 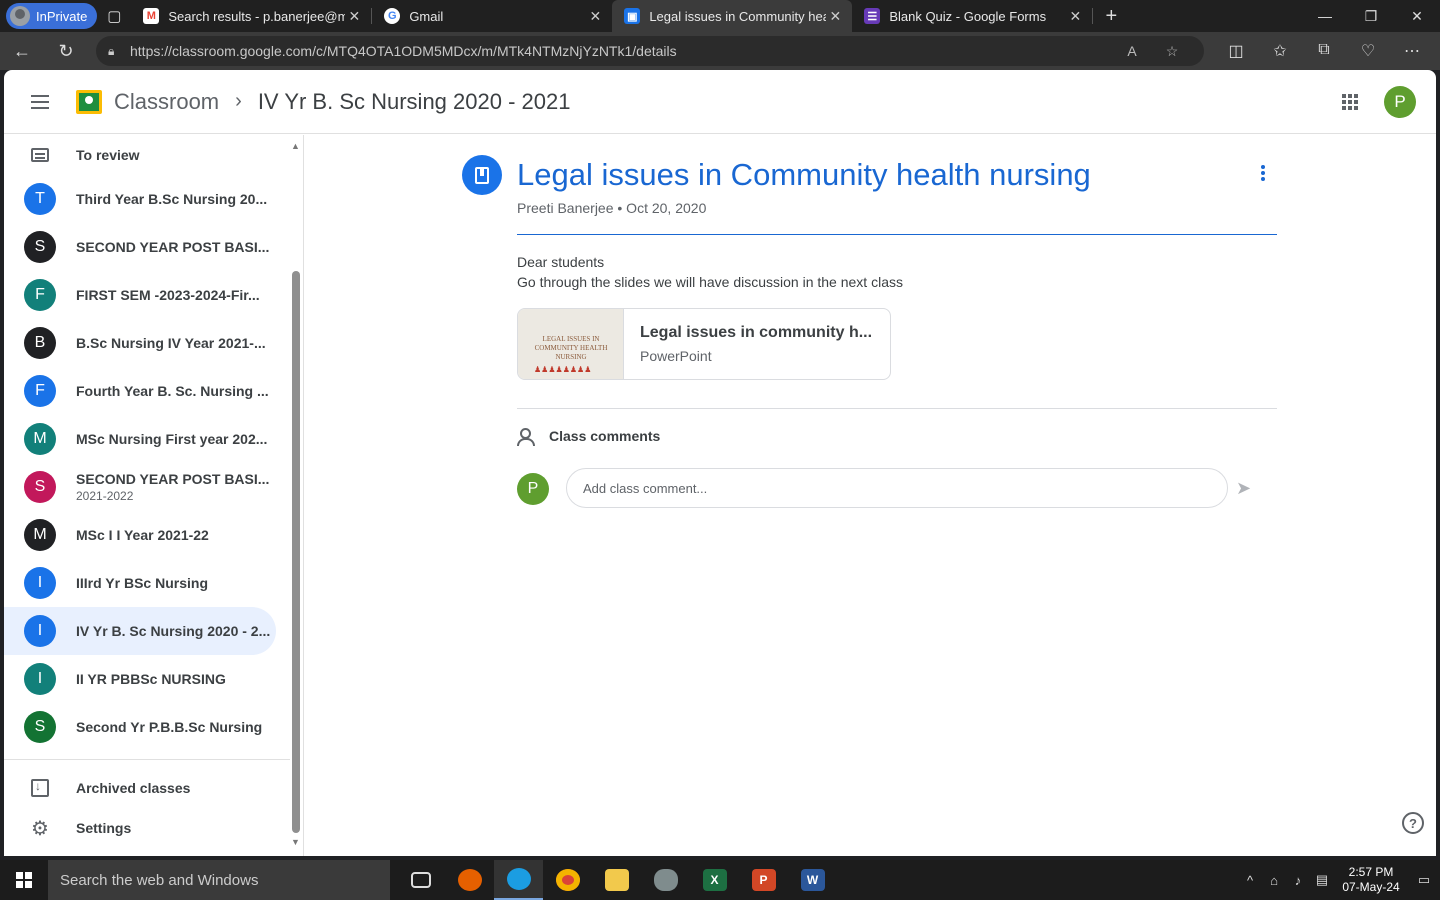 I want to click on sidebar-item-settings: ⚙ Settings, so click(x=144, y=828).